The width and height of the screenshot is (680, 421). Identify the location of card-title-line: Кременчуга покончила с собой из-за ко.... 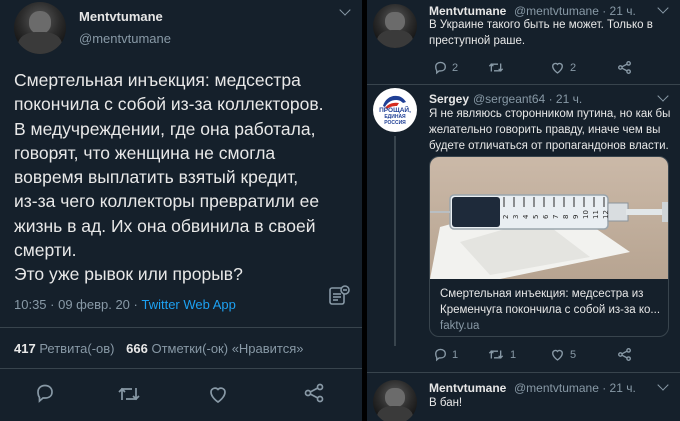
(550, 310).